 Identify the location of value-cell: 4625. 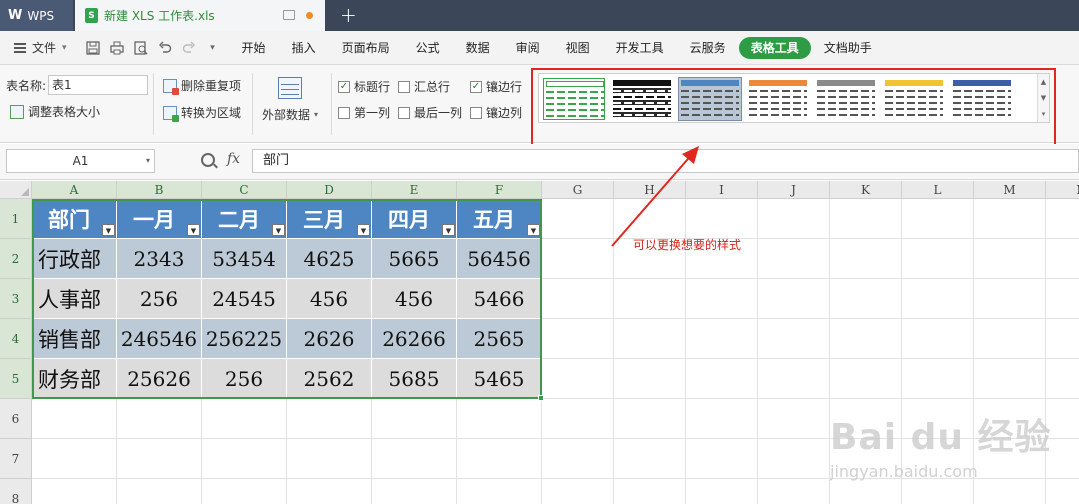
(329, 259).